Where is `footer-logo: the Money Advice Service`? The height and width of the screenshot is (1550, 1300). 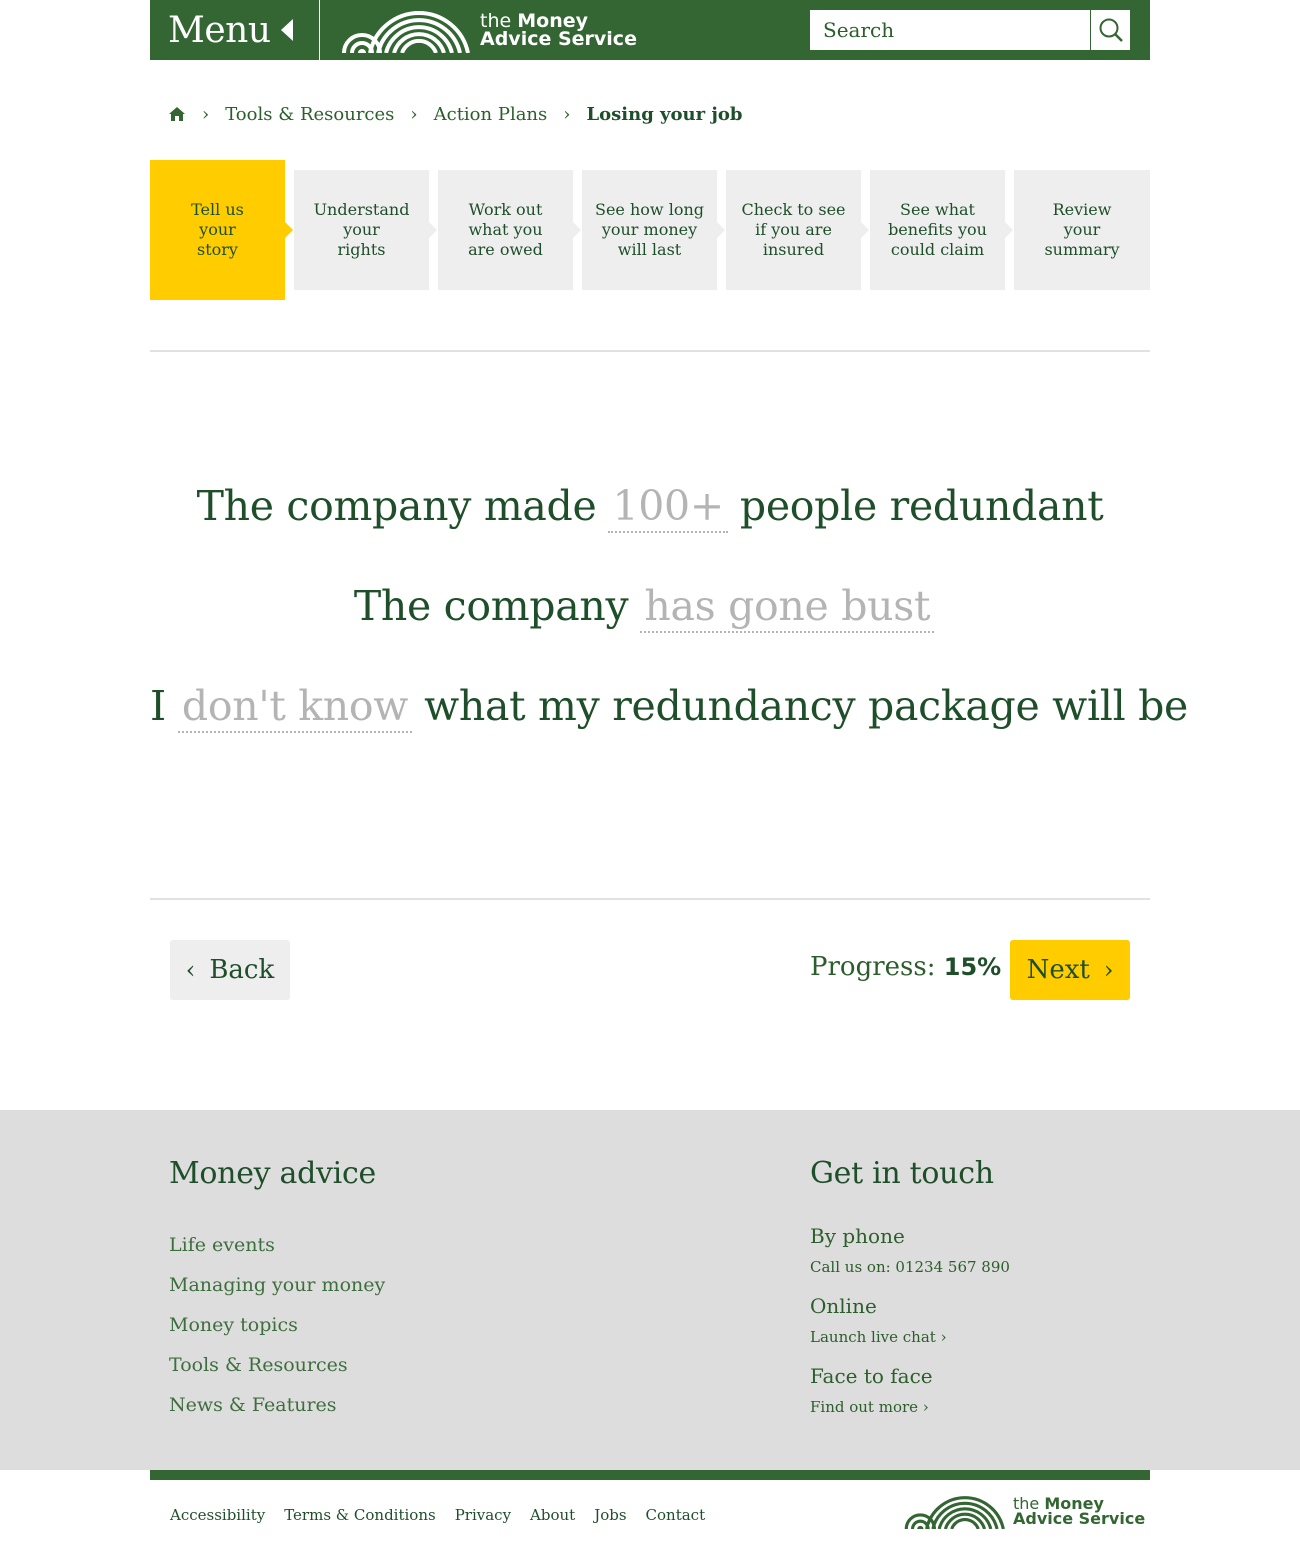
footer-logo: the Money Advice Service is located at coordinates (1024, 1511).